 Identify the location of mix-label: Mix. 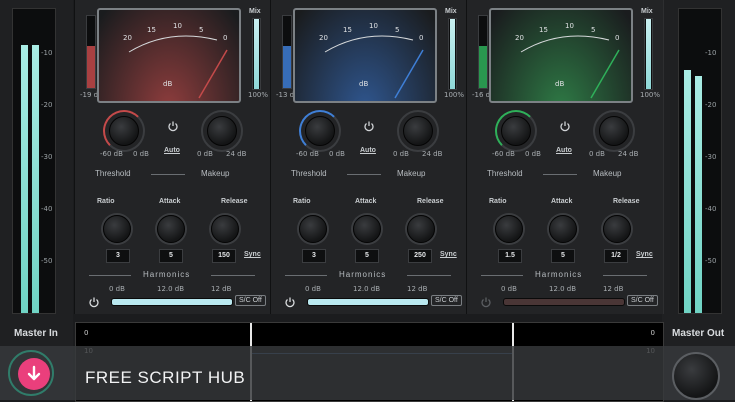
(647, 11).